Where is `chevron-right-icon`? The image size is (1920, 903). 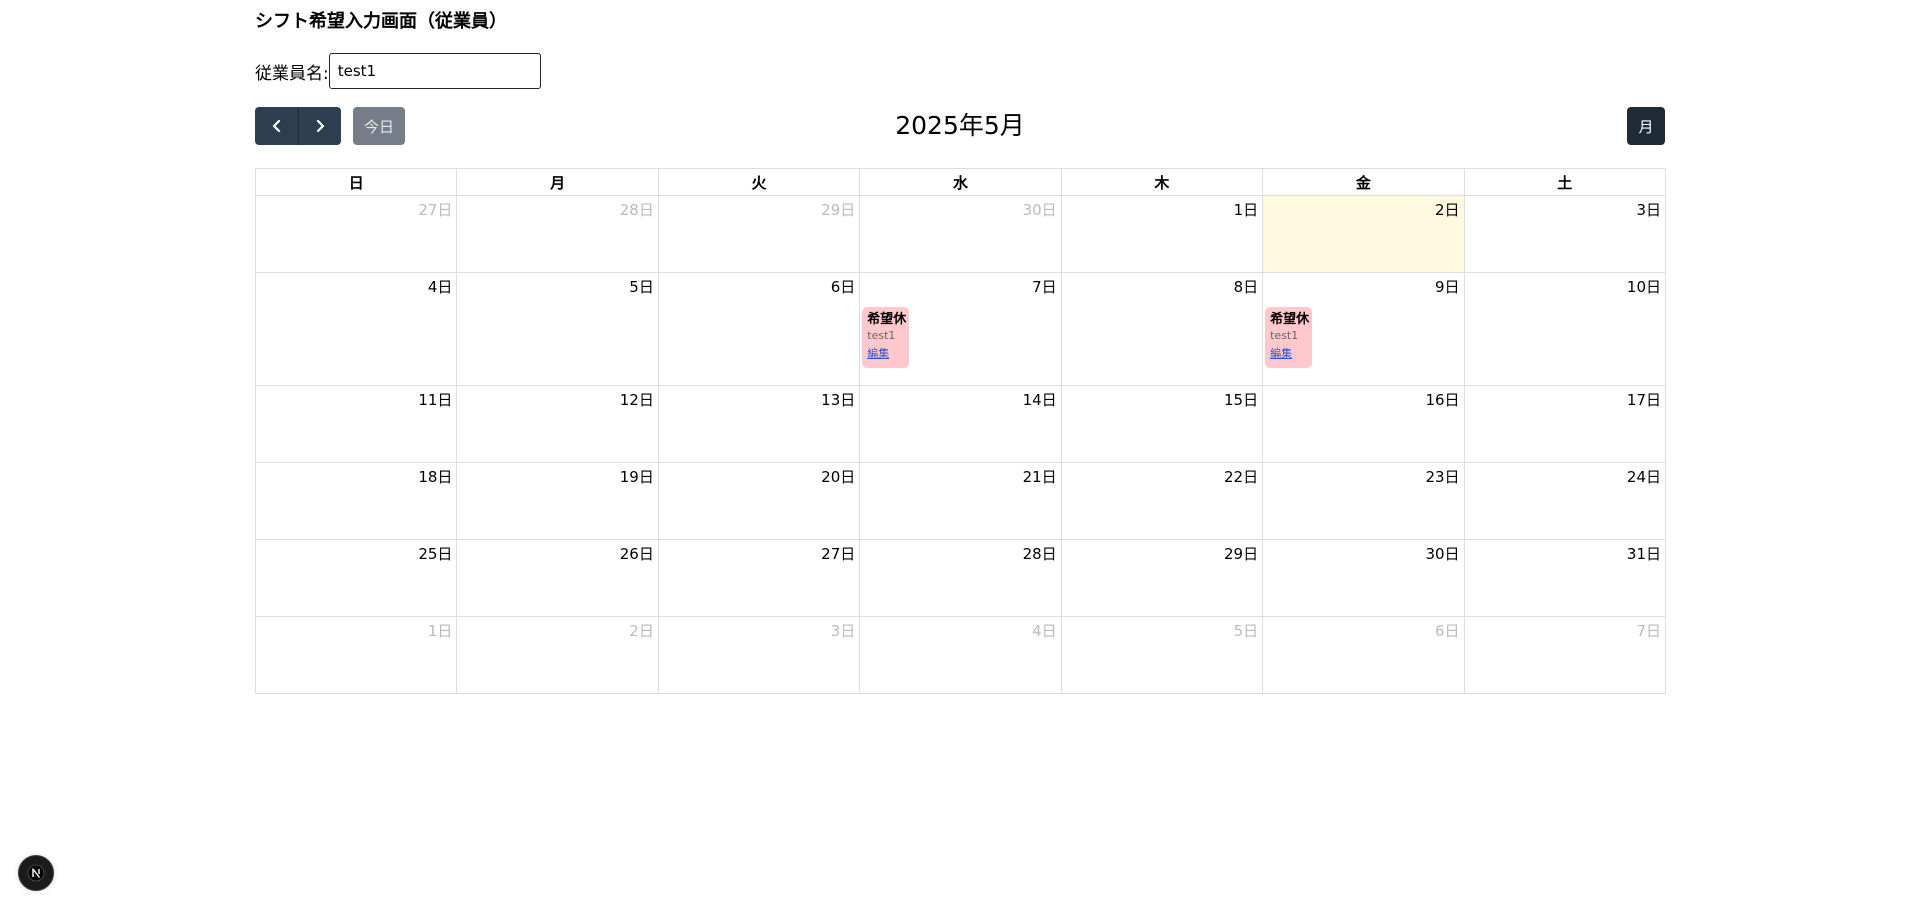
chevron-right-icon is located at coordinates (320, 126).